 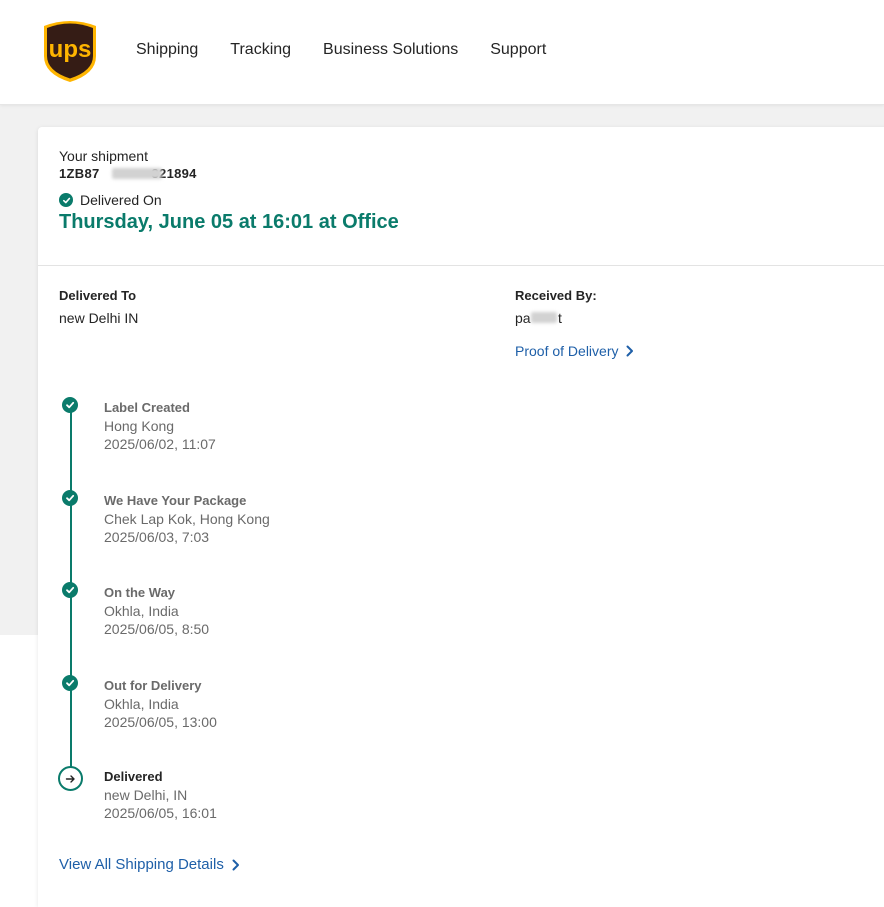 What do you see at coordinates (146, 795) in the screenshot?
I see `step-location: new Delhi, IN` at bounding box center [146, 795].